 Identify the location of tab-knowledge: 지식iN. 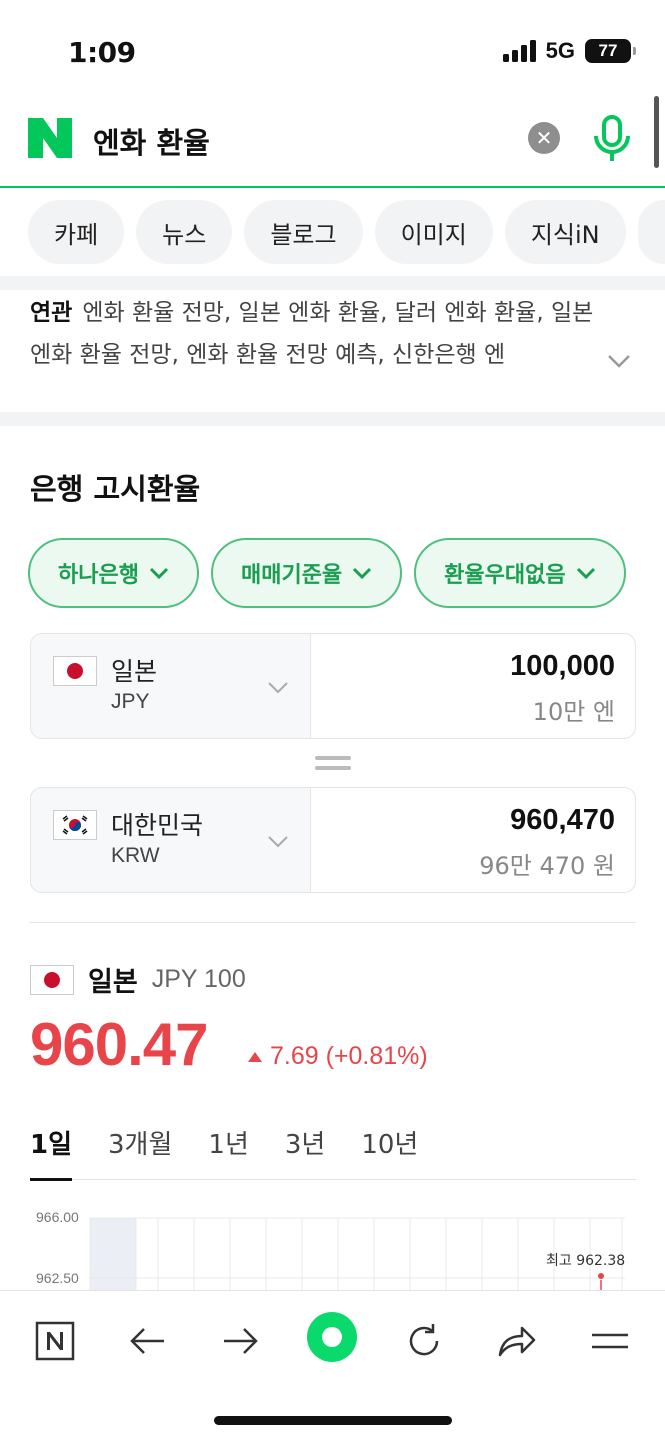
(565, 232).